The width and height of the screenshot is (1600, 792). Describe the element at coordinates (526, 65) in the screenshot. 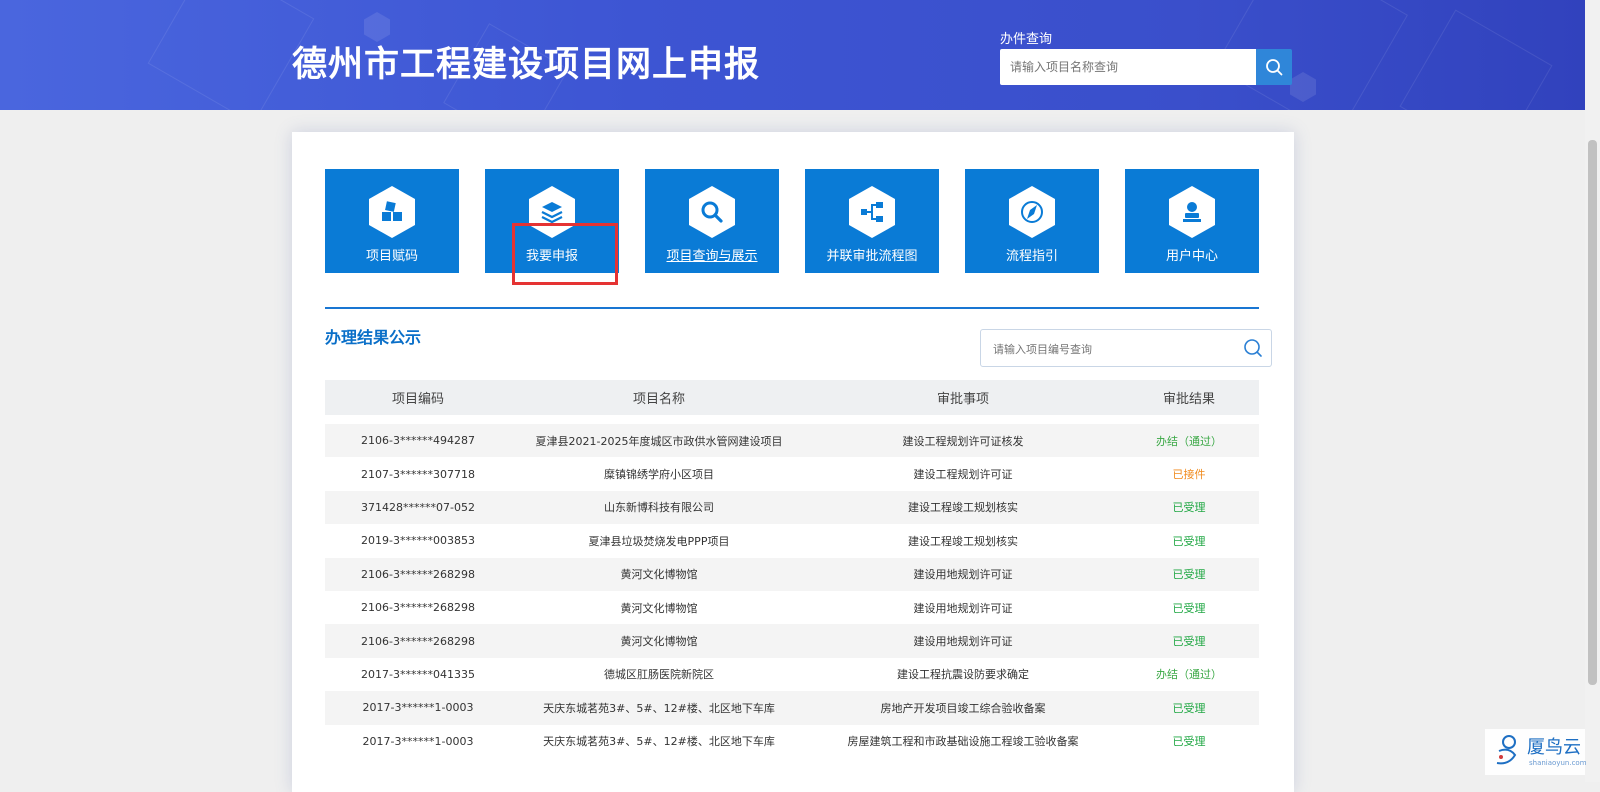

I see `site-title: 德州市工程建设项目网上申报` at that location.